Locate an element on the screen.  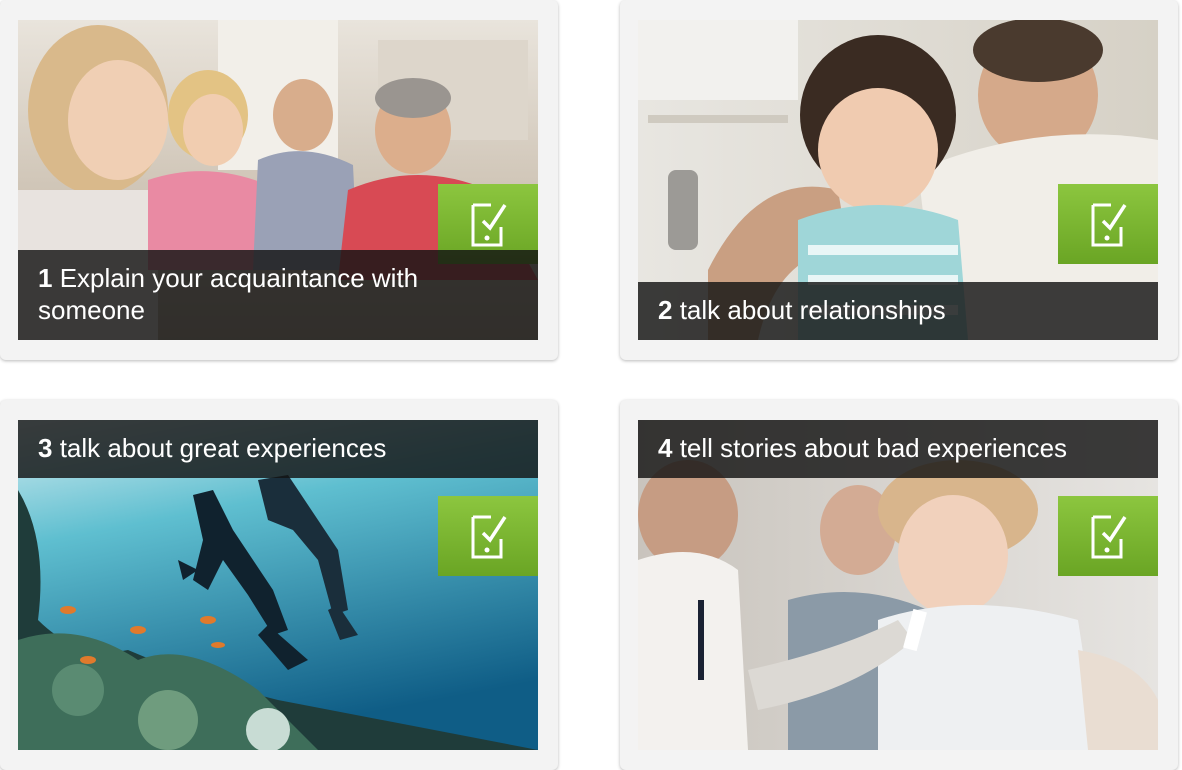
lesson-title: tell stories about bad experiences is located at coordinates (873, 448).